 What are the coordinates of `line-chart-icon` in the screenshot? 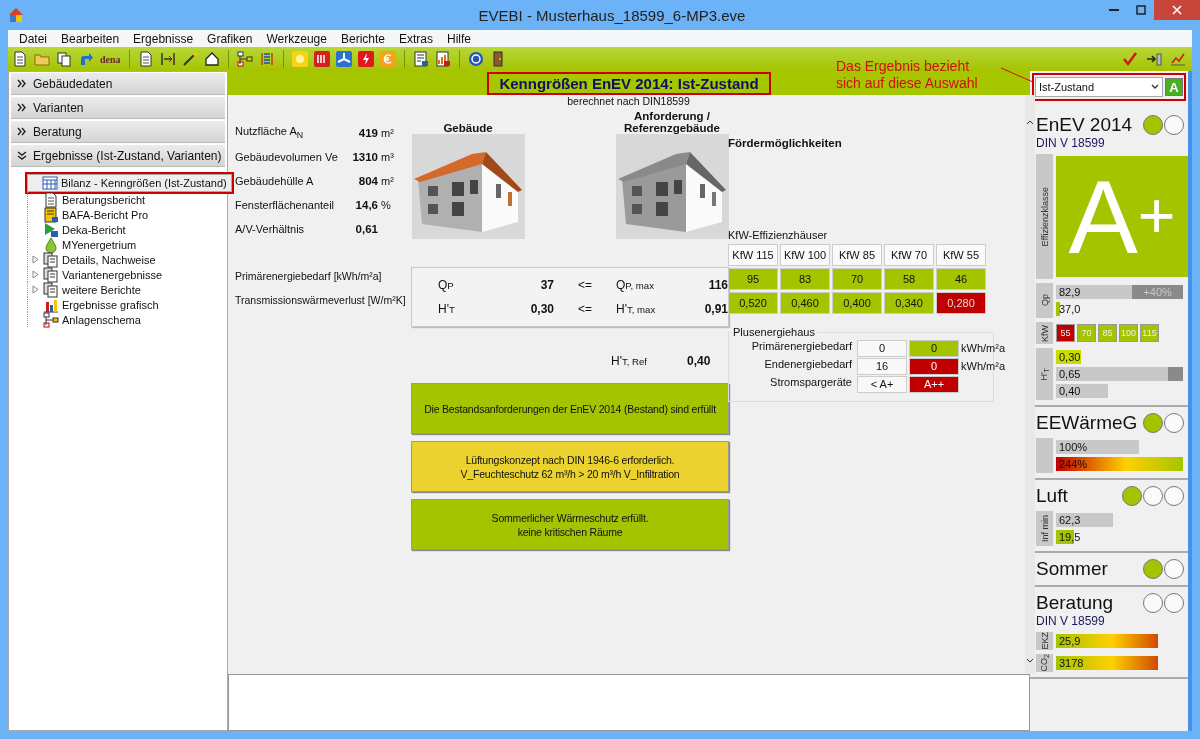 It's located at (1178, 59).